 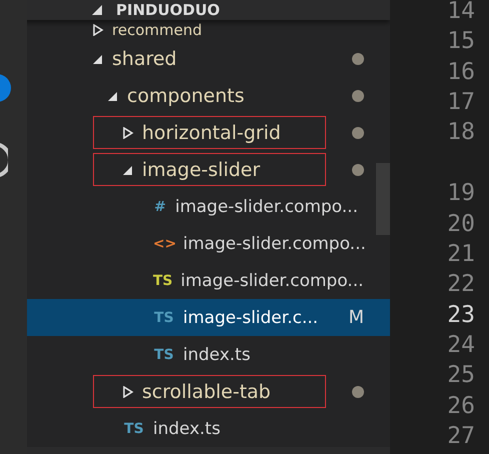 What do you see at coordinates (461, 133) in the screenshot?
I see `line-number: 18` at bounding box center [461, 133].